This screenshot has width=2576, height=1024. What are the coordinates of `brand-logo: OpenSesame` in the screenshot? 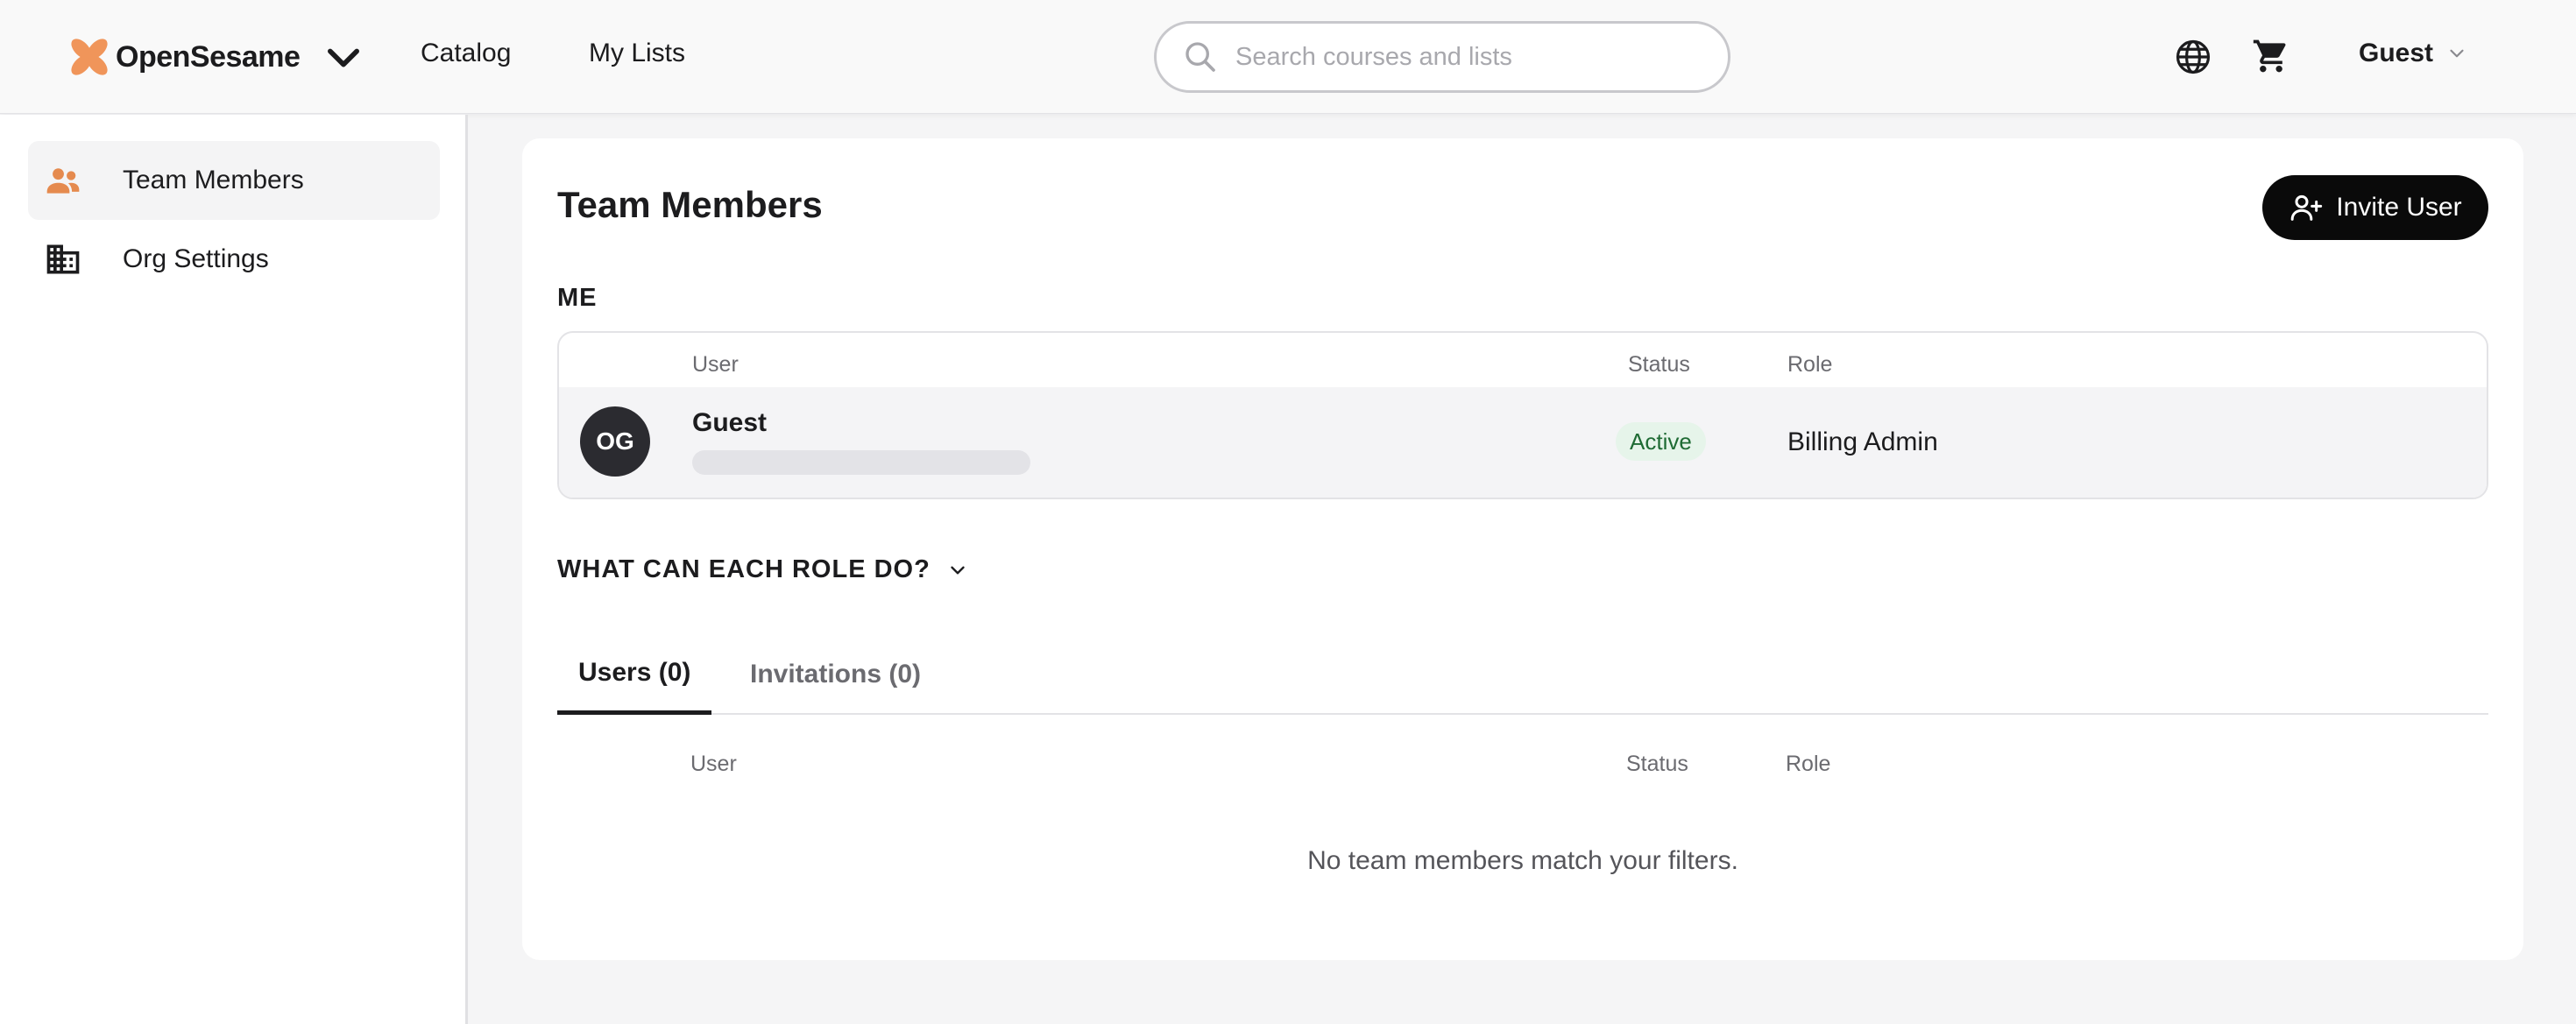 It's located at (216, 57).